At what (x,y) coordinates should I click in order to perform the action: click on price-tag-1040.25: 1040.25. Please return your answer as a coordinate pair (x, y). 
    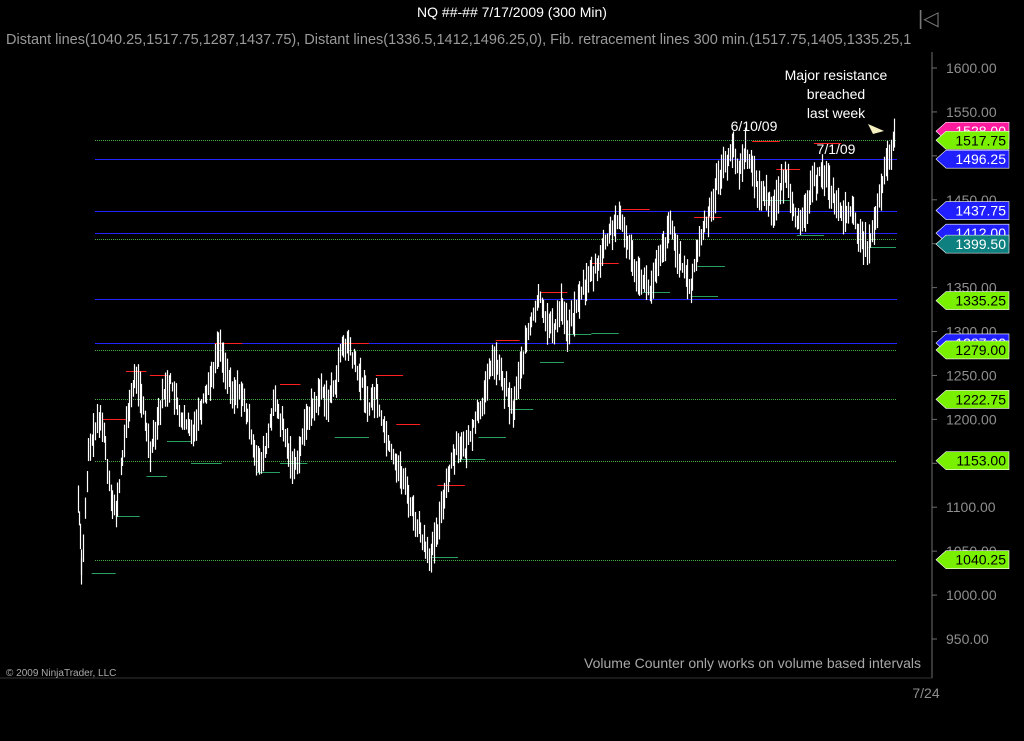
    Looking at the image, I should click on (972, 560).